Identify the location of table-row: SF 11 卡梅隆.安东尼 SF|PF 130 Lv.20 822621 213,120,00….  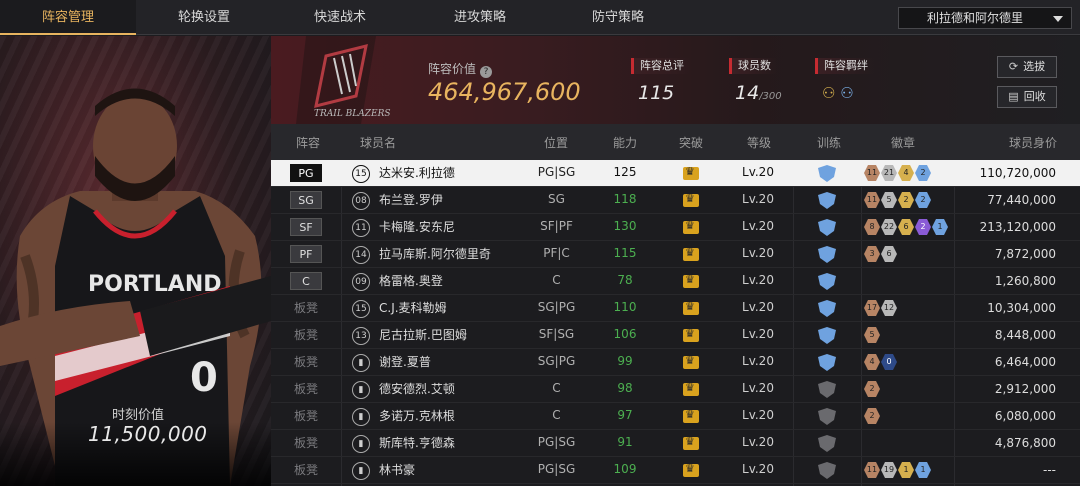
(675, 227).